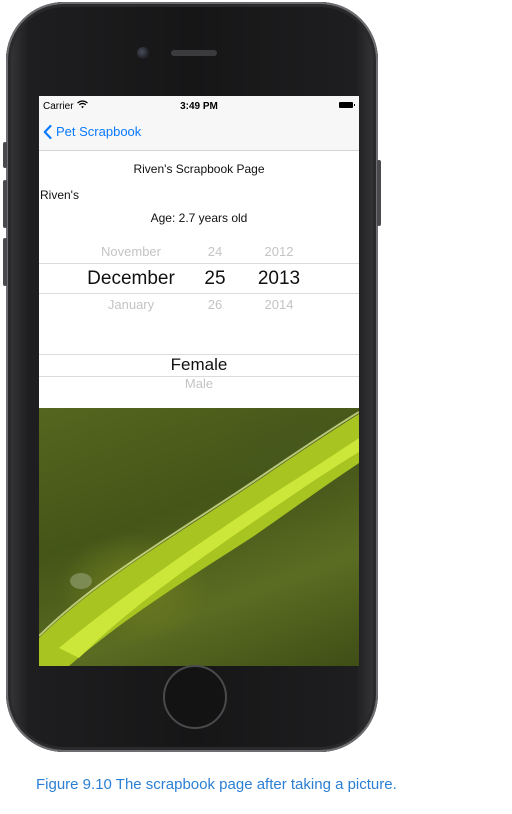 The height and width of the screenshot is (814, 512). Describe the element at coordinates (99, 131) in the screenshot. I see `back-button-label: Pet Scrapbook` at that location.